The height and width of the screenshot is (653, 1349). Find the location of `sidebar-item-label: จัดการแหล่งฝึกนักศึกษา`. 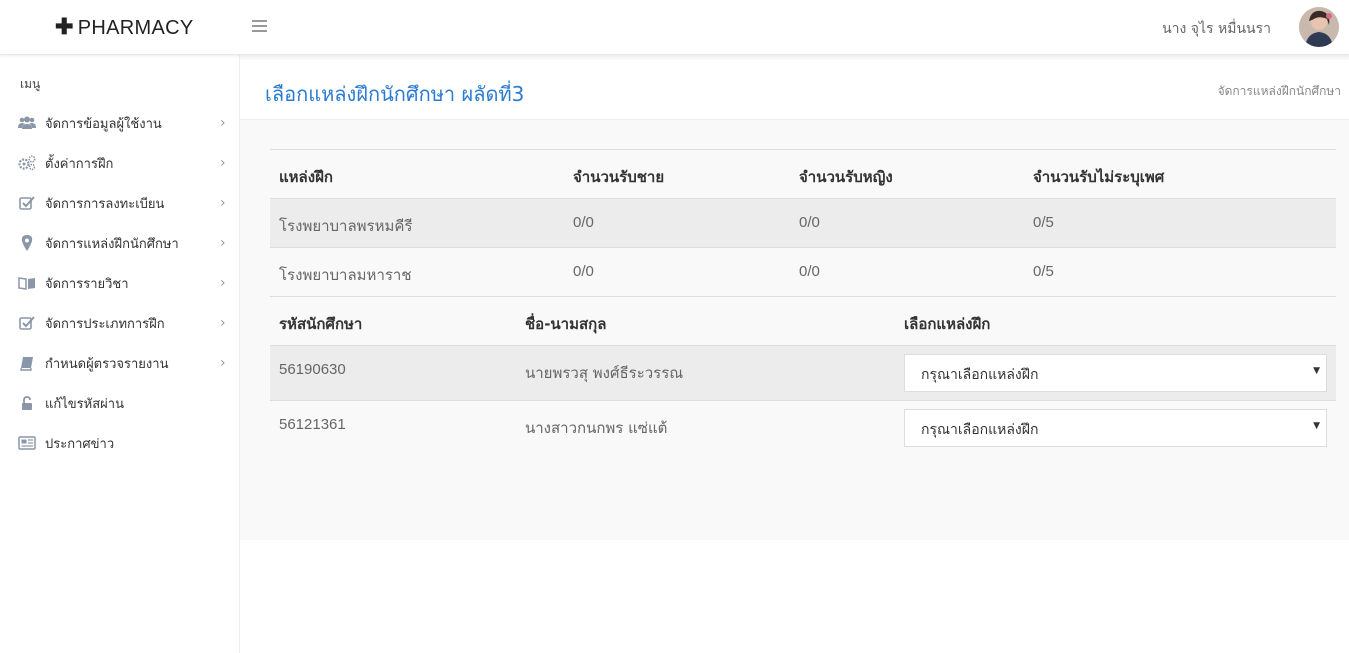

sidebar-item-label: จัดการแหล่งฝึกนักศึกษา is located at coordinates (112, 244).